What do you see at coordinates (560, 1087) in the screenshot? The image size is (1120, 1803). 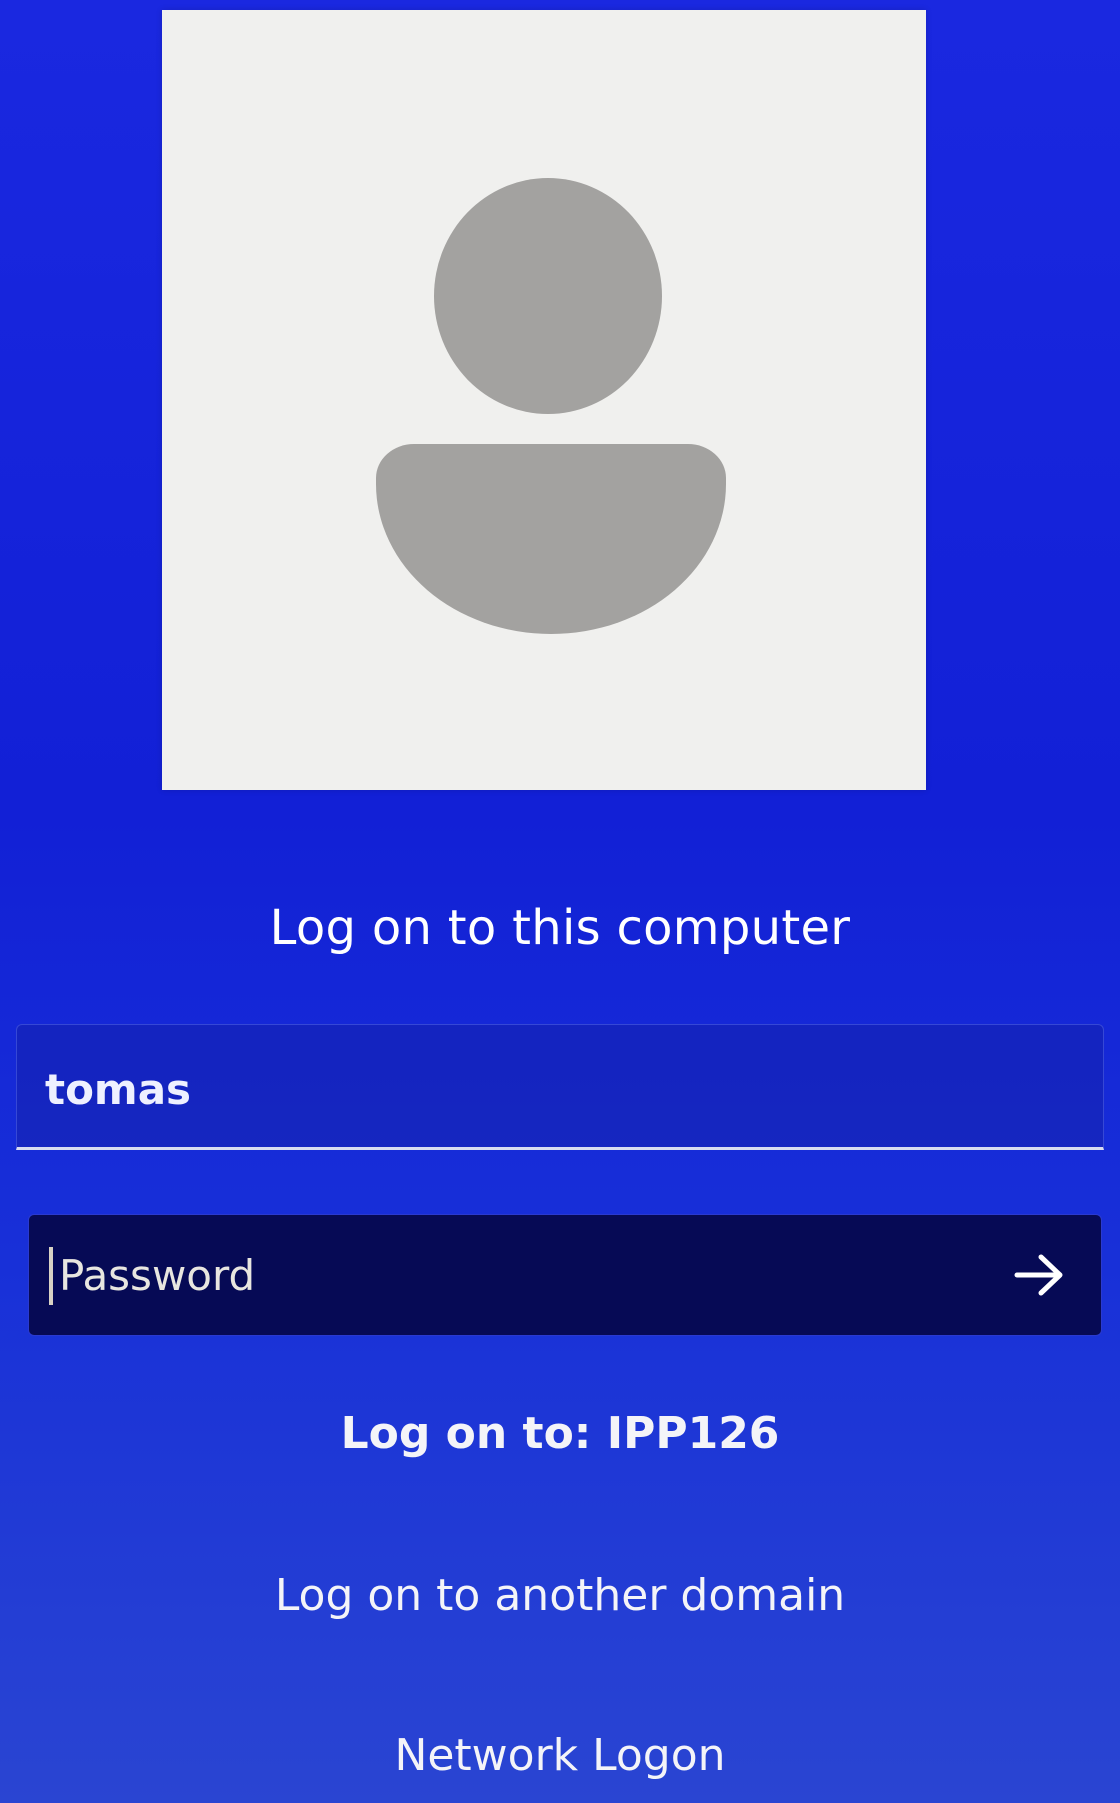 I see `username-field: tomas` at bounding box center [560, 1087].